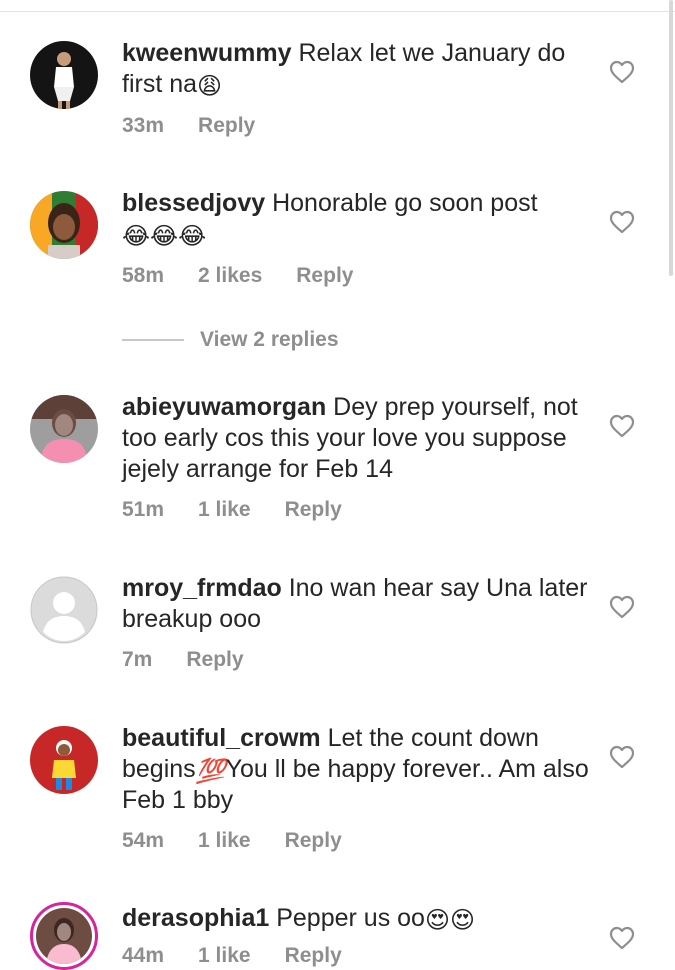  I want to click on comment-username: derasophia1, so click(195, 918).